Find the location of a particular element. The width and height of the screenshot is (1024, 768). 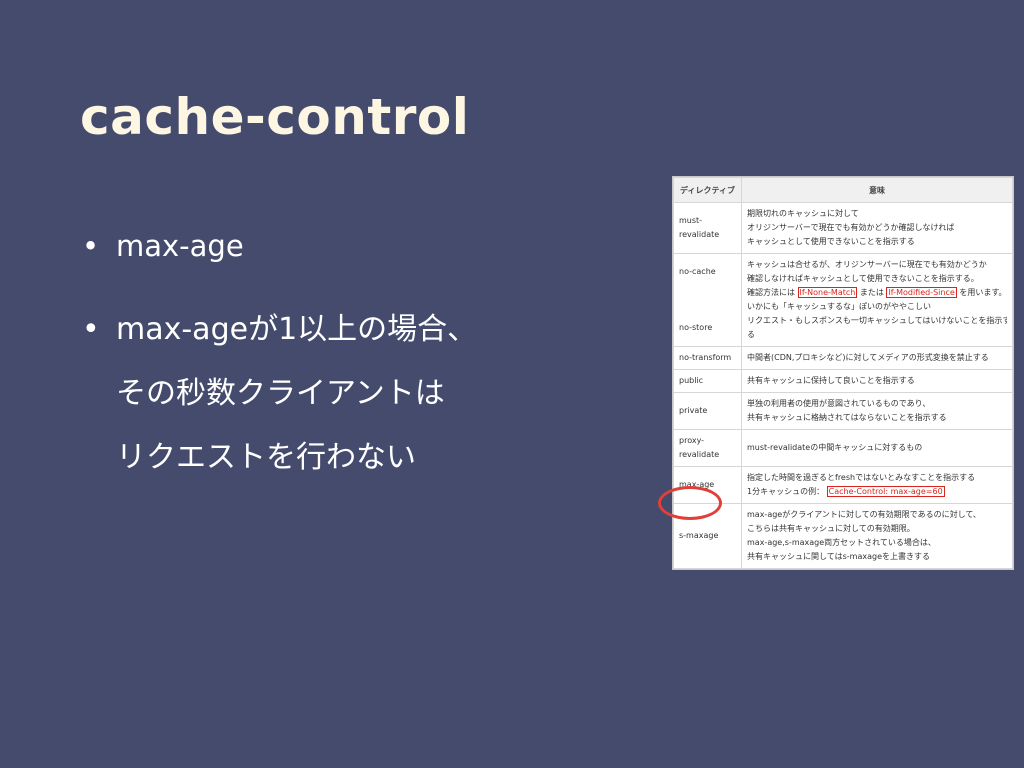

description-line: 期限切れのキャッシュに対して is located at coordinates (803, 213).